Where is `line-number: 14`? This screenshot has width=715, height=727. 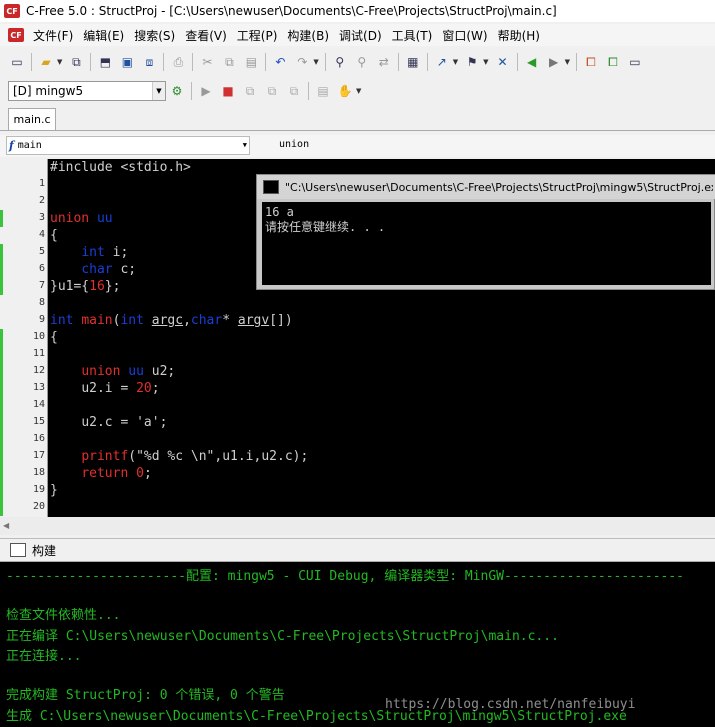
line-number: 14 is located at coordinates (38, 404).